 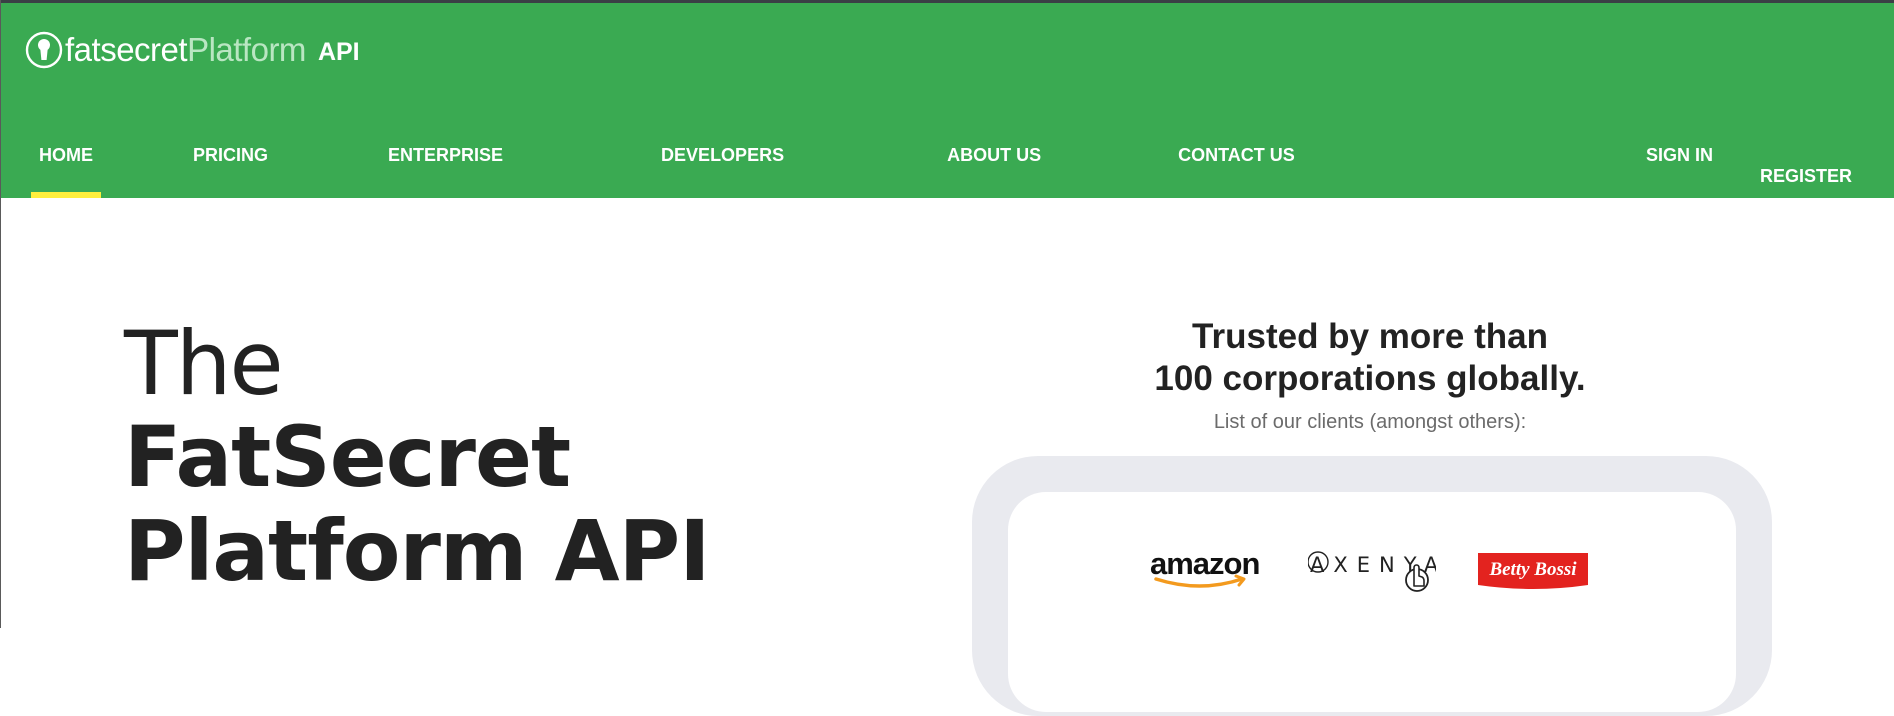 I want to click on hero-title-line-3: Platform API, so click(x=417, y=551).